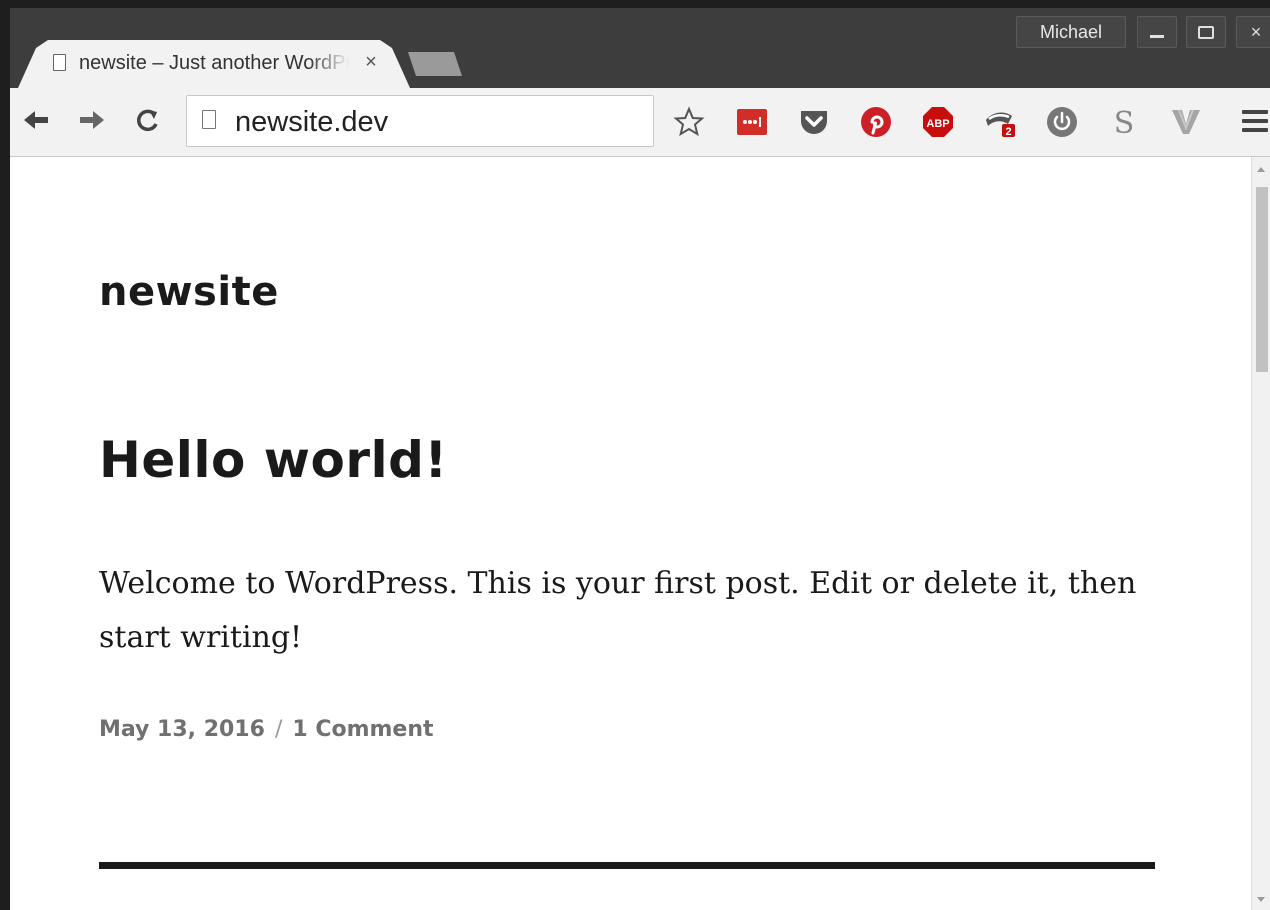  What do you see at coordinates (1255, 122) in the screenshot?
I see `menu-icon` at bounding box center [1255, 122].